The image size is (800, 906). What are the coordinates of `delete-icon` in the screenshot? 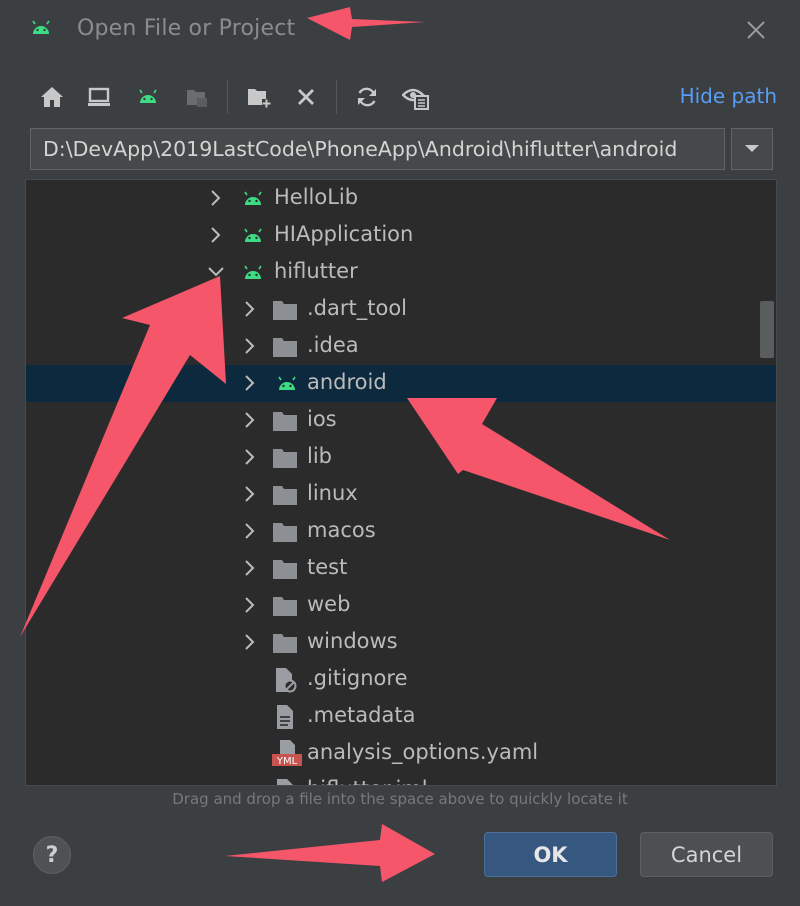 It's located at (306, 97).